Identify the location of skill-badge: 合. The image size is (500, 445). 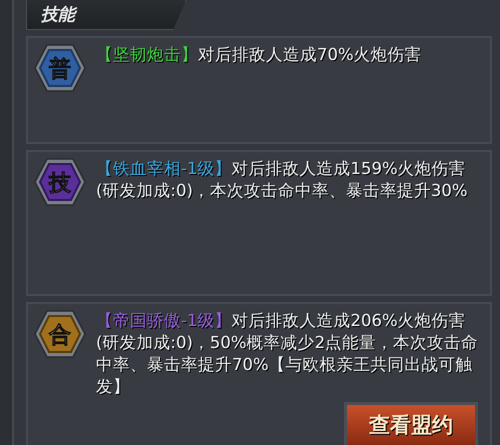
(60, 334).